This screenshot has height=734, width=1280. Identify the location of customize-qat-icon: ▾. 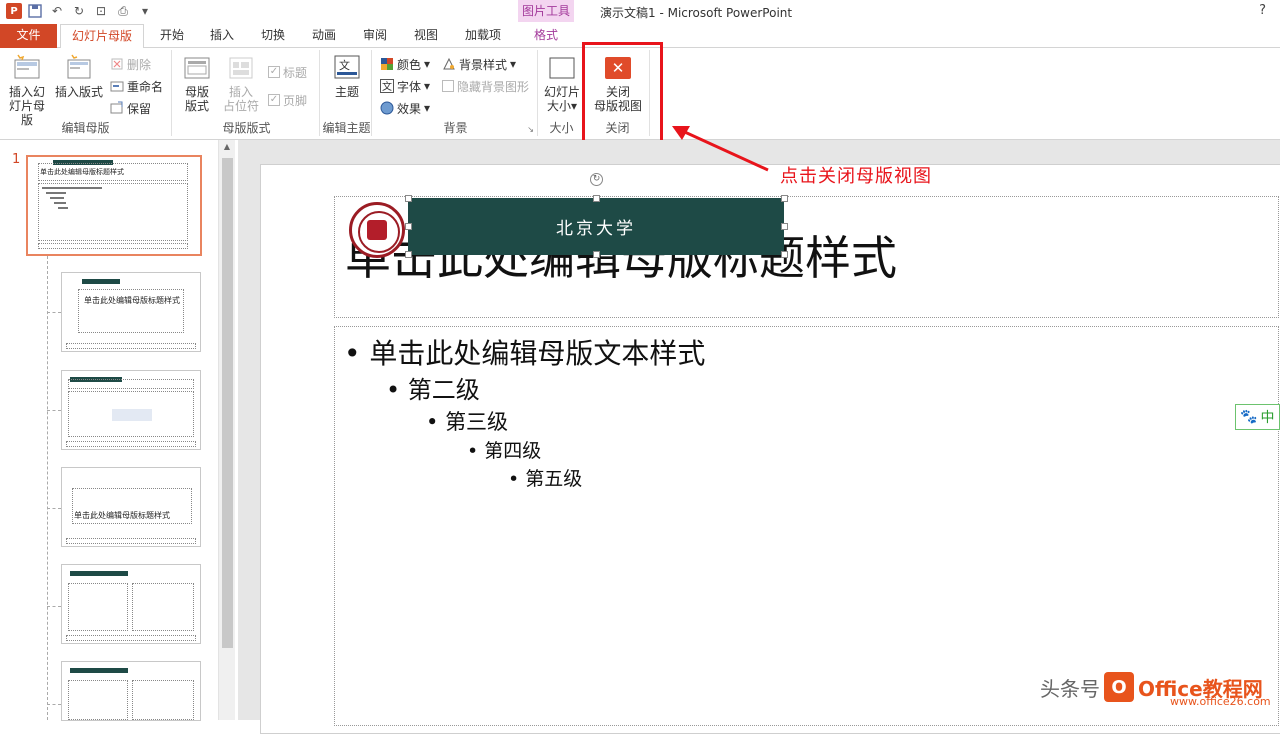
(145, 11).